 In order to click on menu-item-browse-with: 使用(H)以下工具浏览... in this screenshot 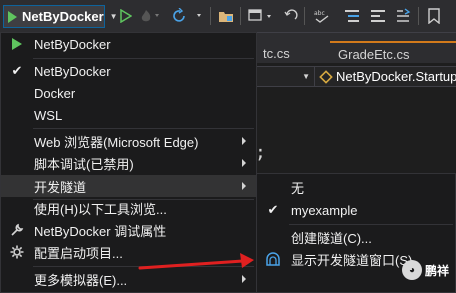, I will do `click(128, 208)`.